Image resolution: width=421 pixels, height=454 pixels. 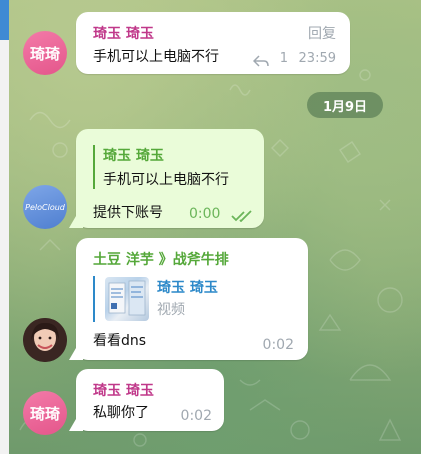 I want to click on double-check-icon, so click(x=242, y=216).